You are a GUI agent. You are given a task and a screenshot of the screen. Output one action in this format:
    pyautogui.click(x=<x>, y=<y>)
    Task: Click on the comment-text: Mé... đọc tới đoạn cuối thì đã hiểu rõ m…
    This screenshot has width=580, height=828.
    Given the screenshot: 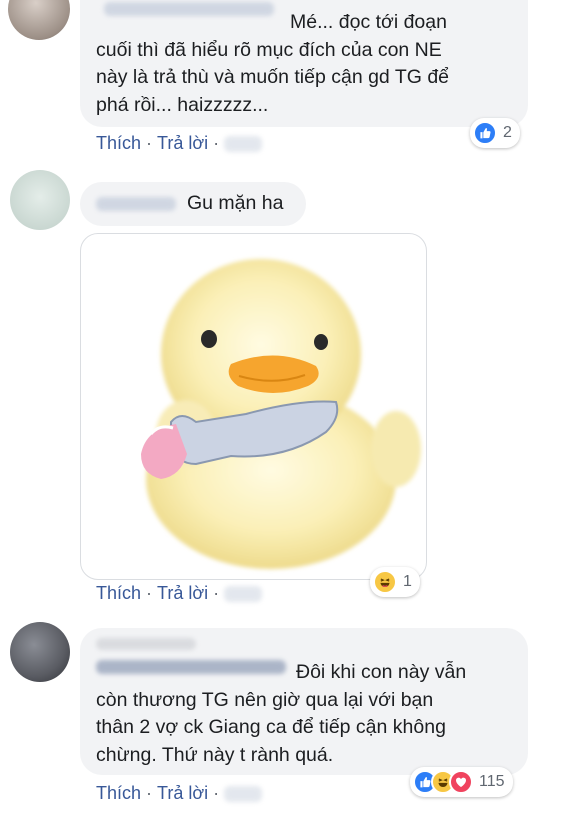 What is the action you would take?
    pyautogui.click(x=273, y=63)
    